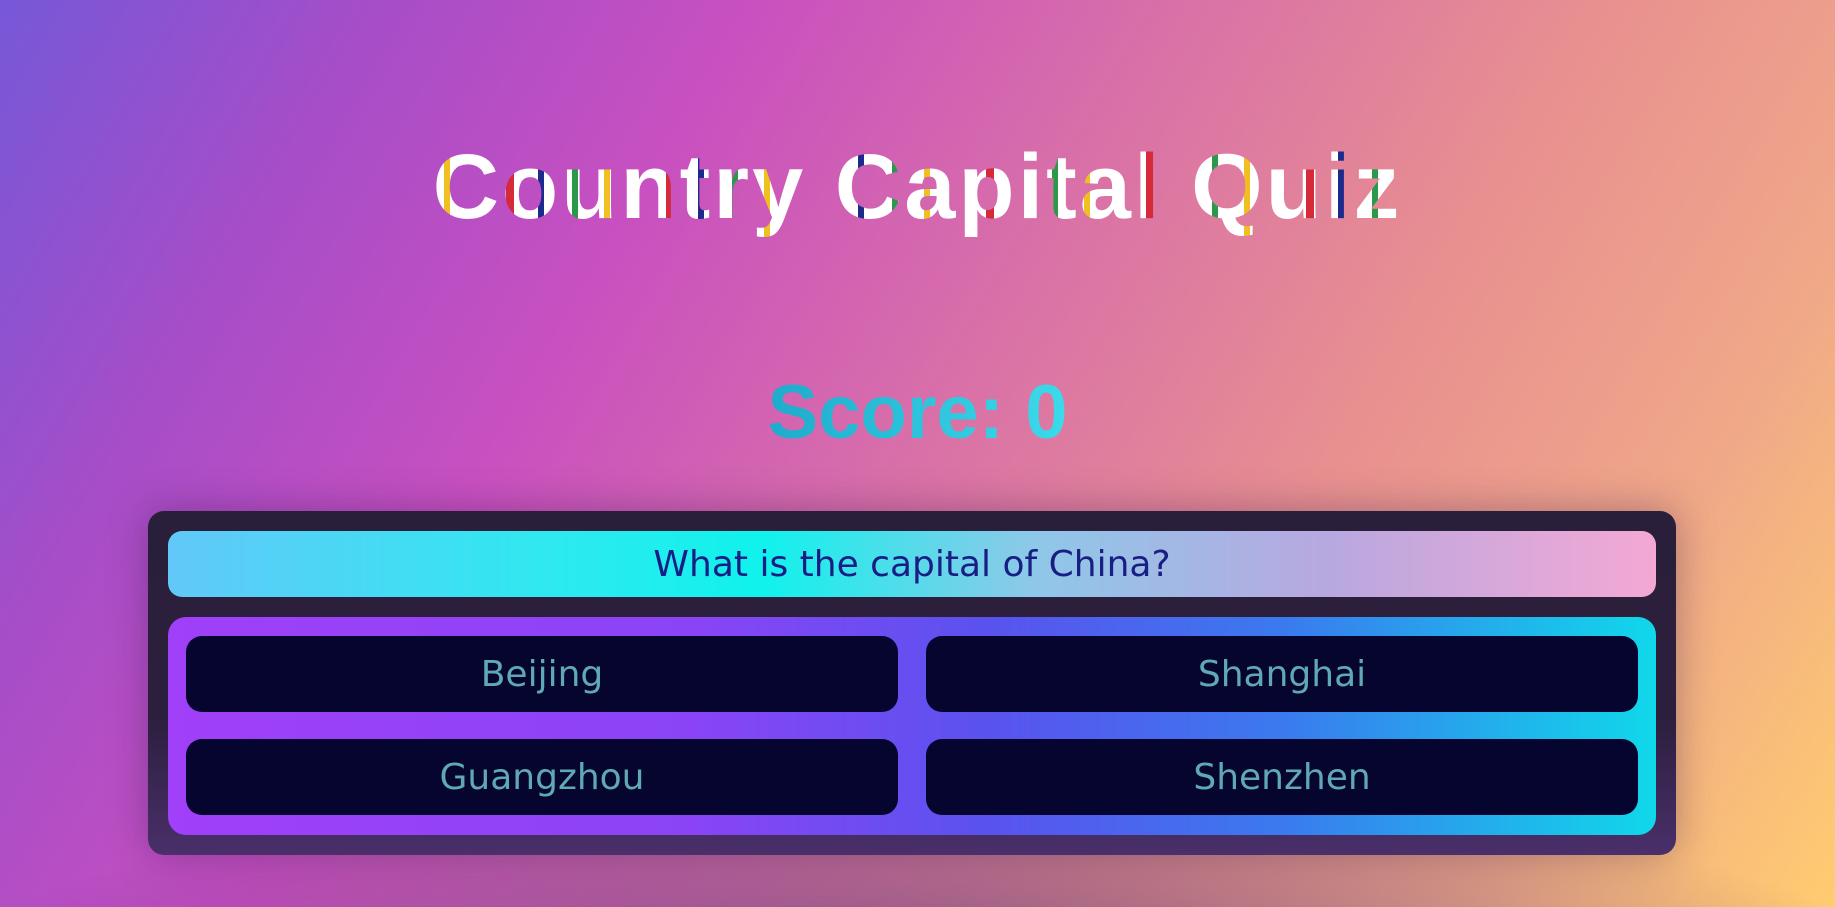  What do you see at coordinates (1282, 777) in the screenshot?
I see `answer-button-shenzhen: Shenzhen` at bounding box center [1282, 777].